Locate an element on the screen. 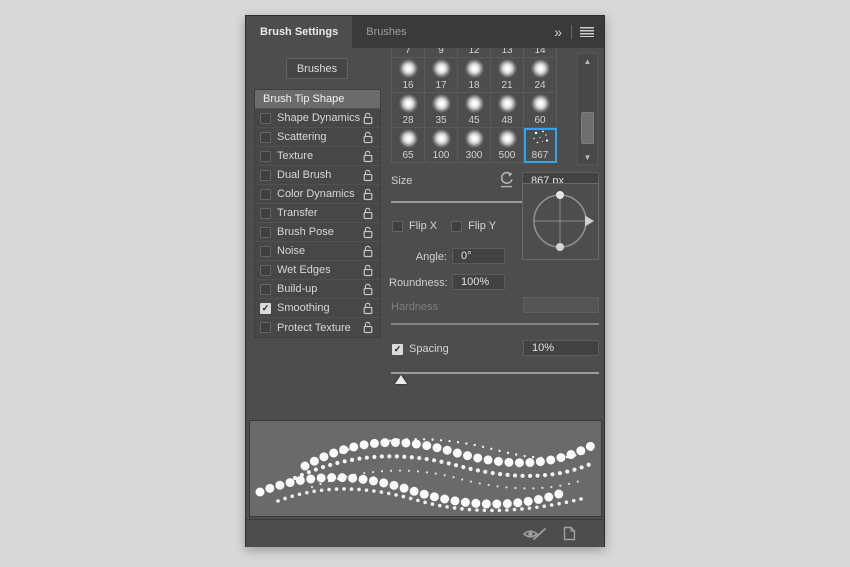 The image size is (850, 567). brush-size-label: 7 is located at coordinates (408, 52).